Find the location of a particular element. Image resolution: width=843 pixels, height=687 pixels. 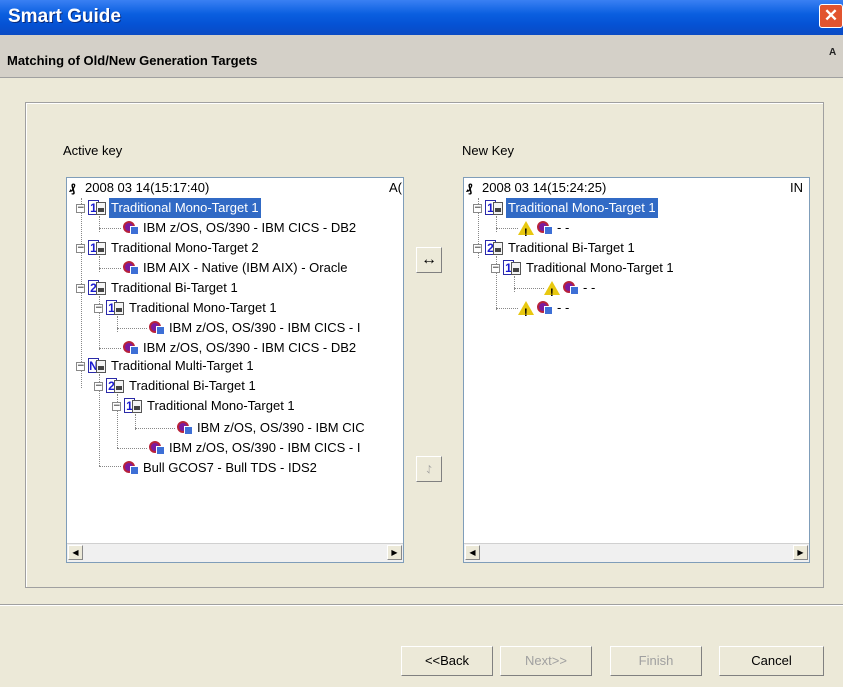

tree-root-tail: IN is located at coordinates (796, 187).